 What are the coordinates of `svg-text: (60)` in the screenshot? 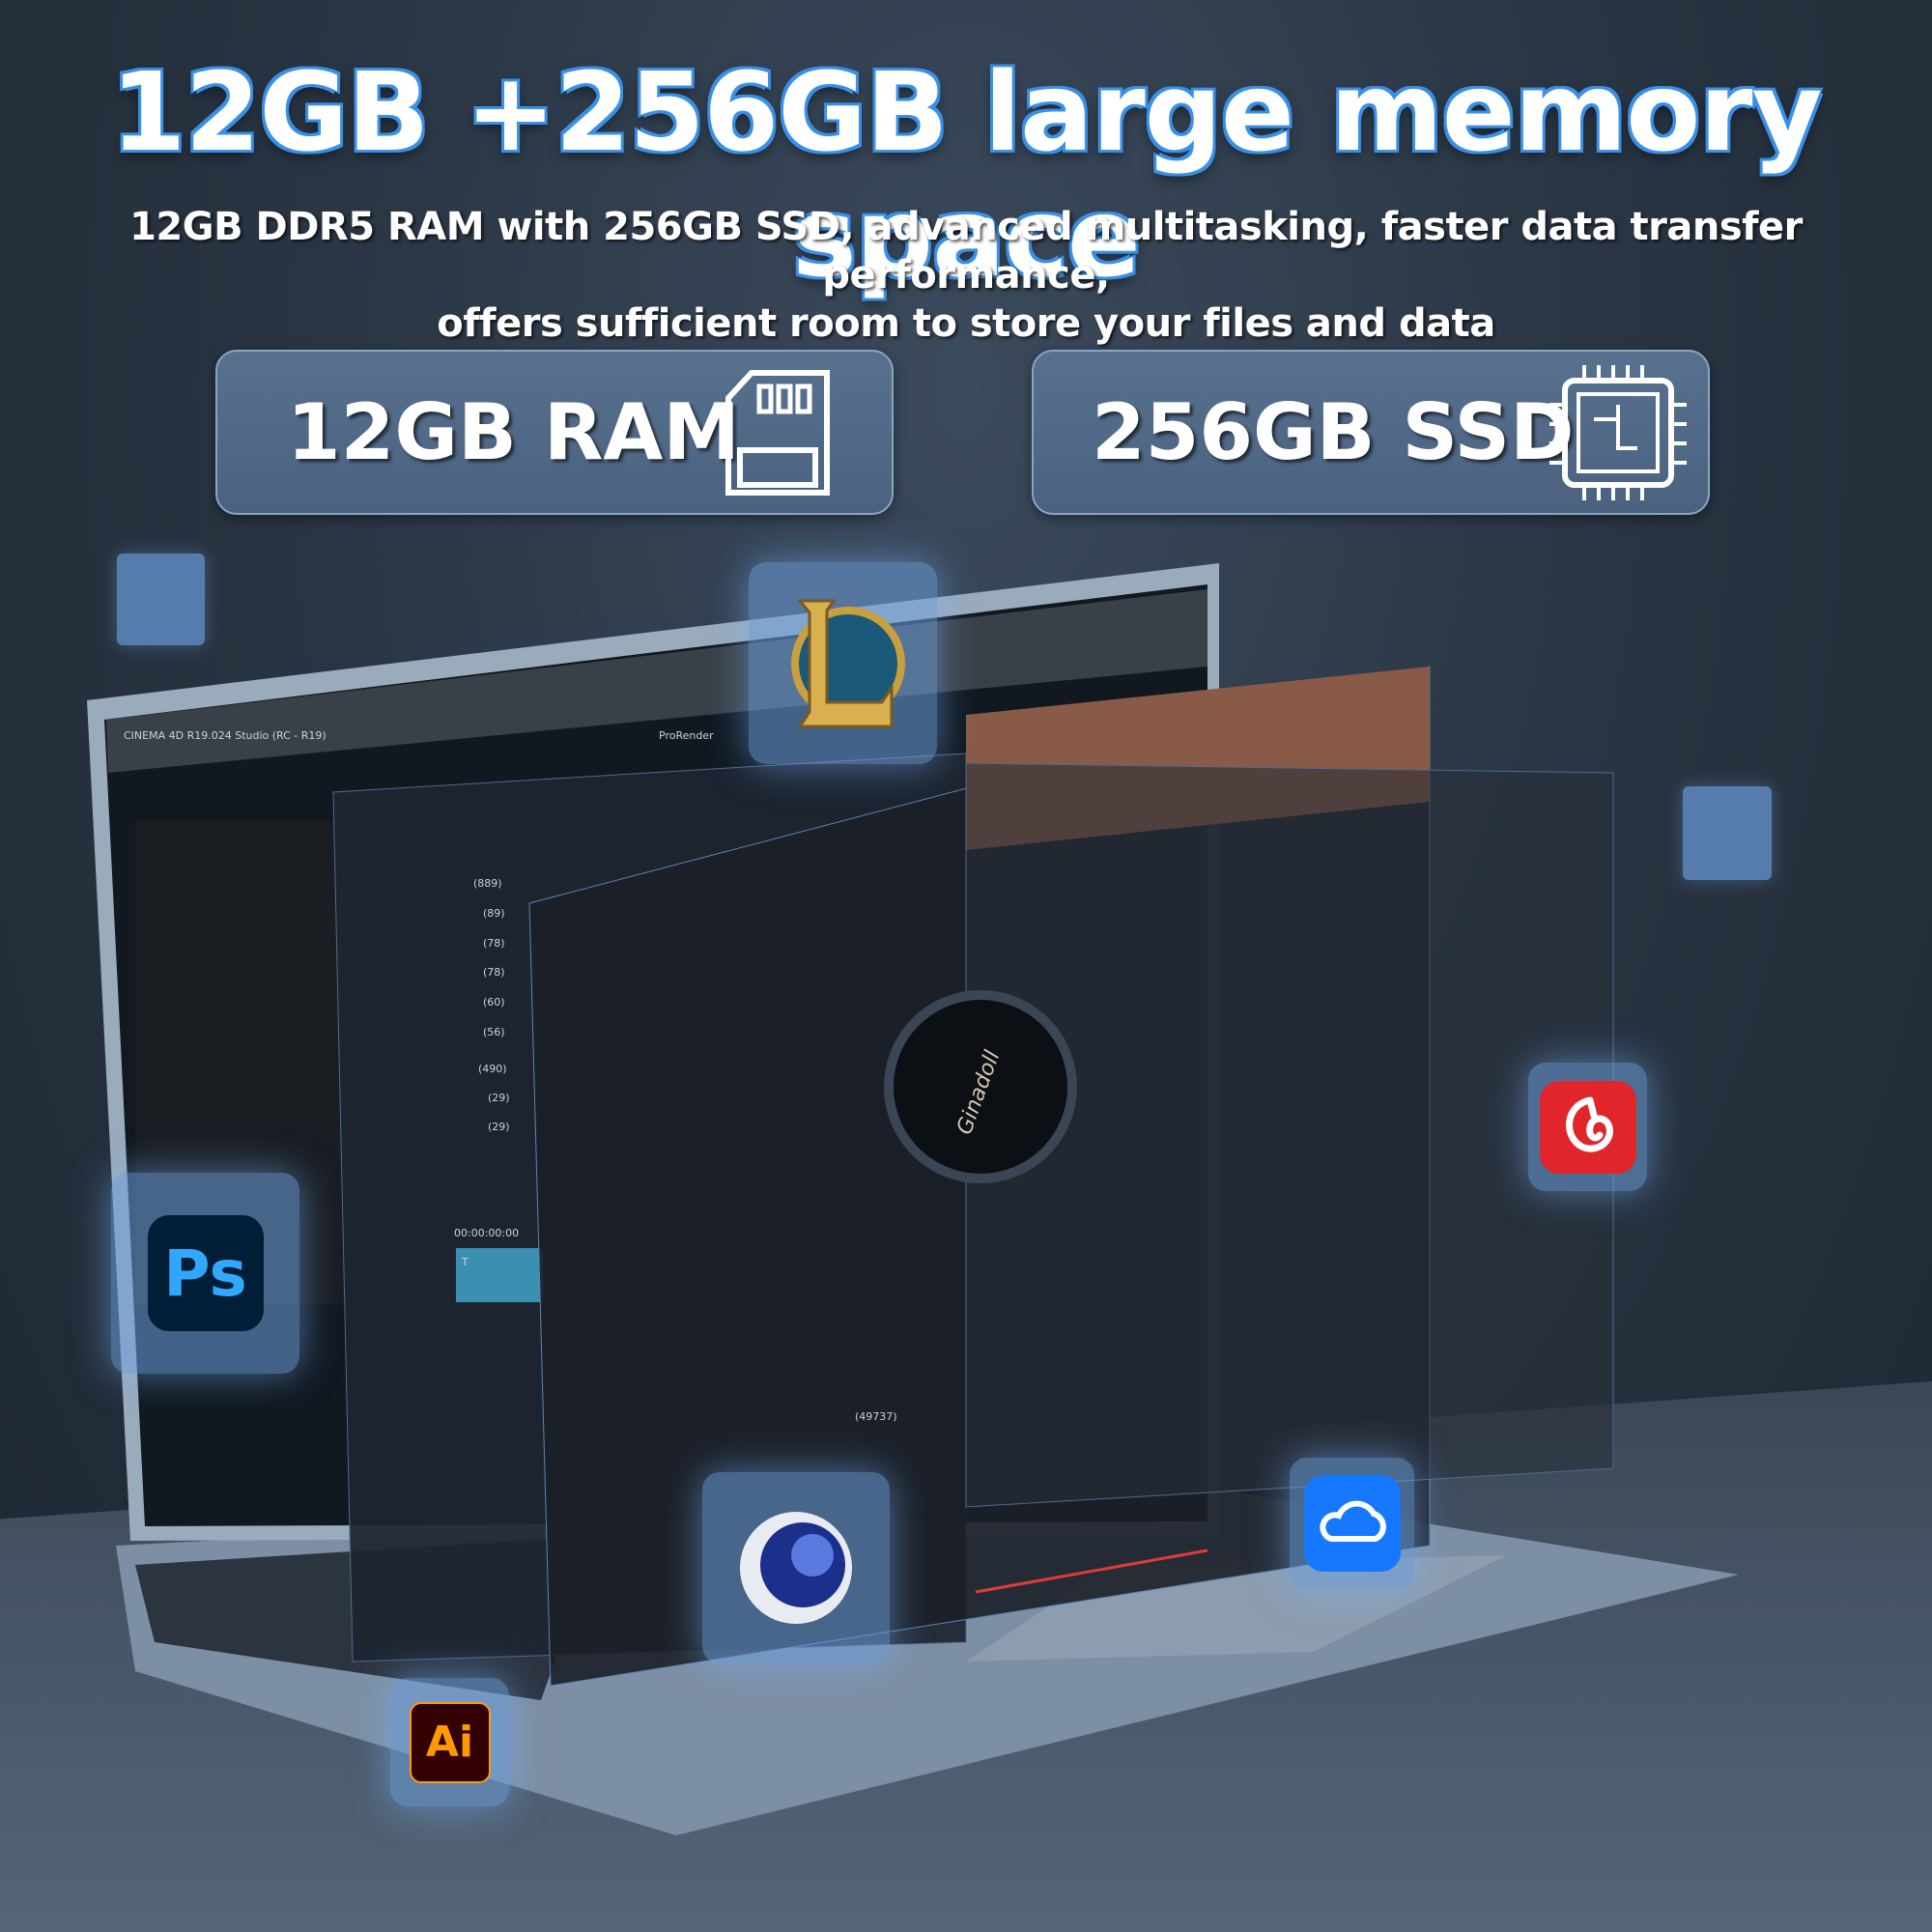 It's located at (494, 1002).